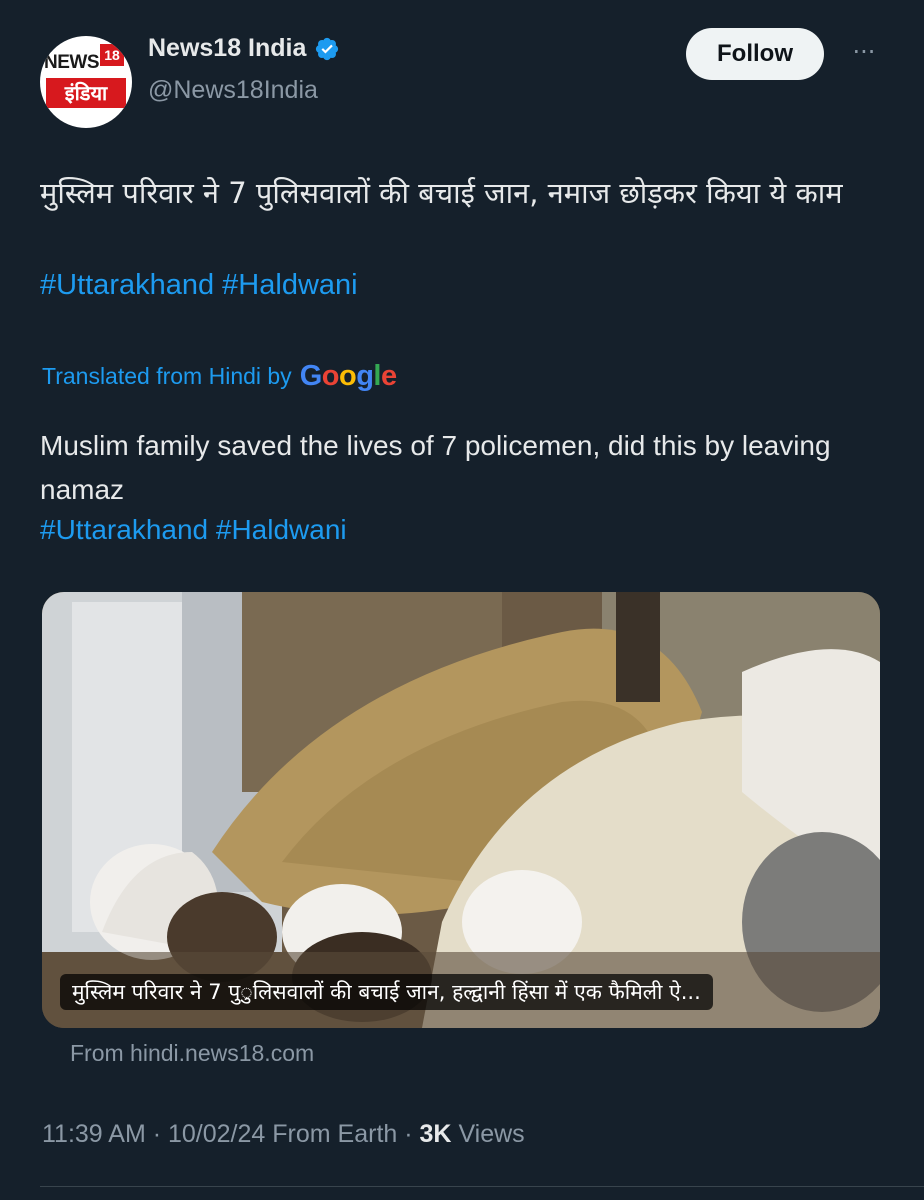 The height and width of the screenshot is (1200, 924). I want to click on google-letter: G, so click(311, 376).